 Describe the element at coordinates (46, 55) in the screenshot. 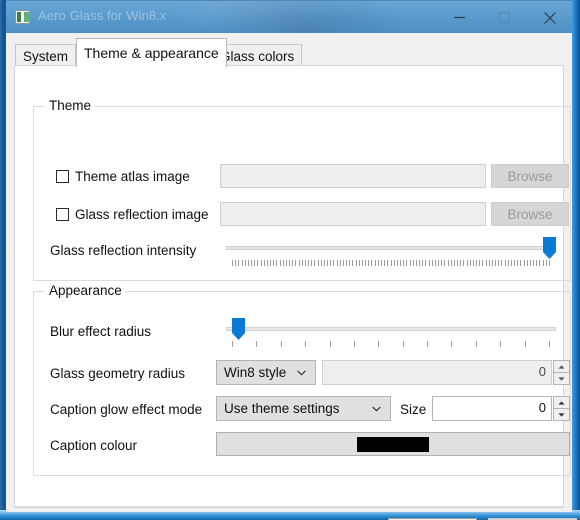

I see `tab-system: System` at that location.